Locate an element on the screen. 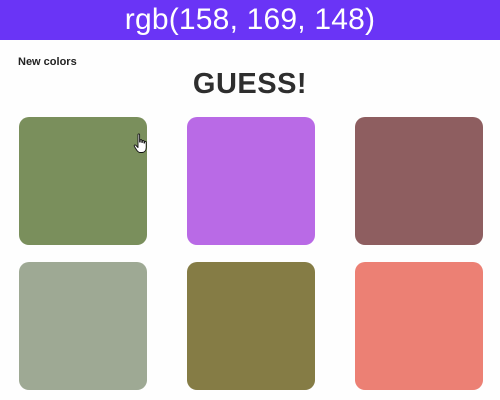 This screenshot has height=400, width=500. status-message: GUESS! is located at coordinates (250, 84).